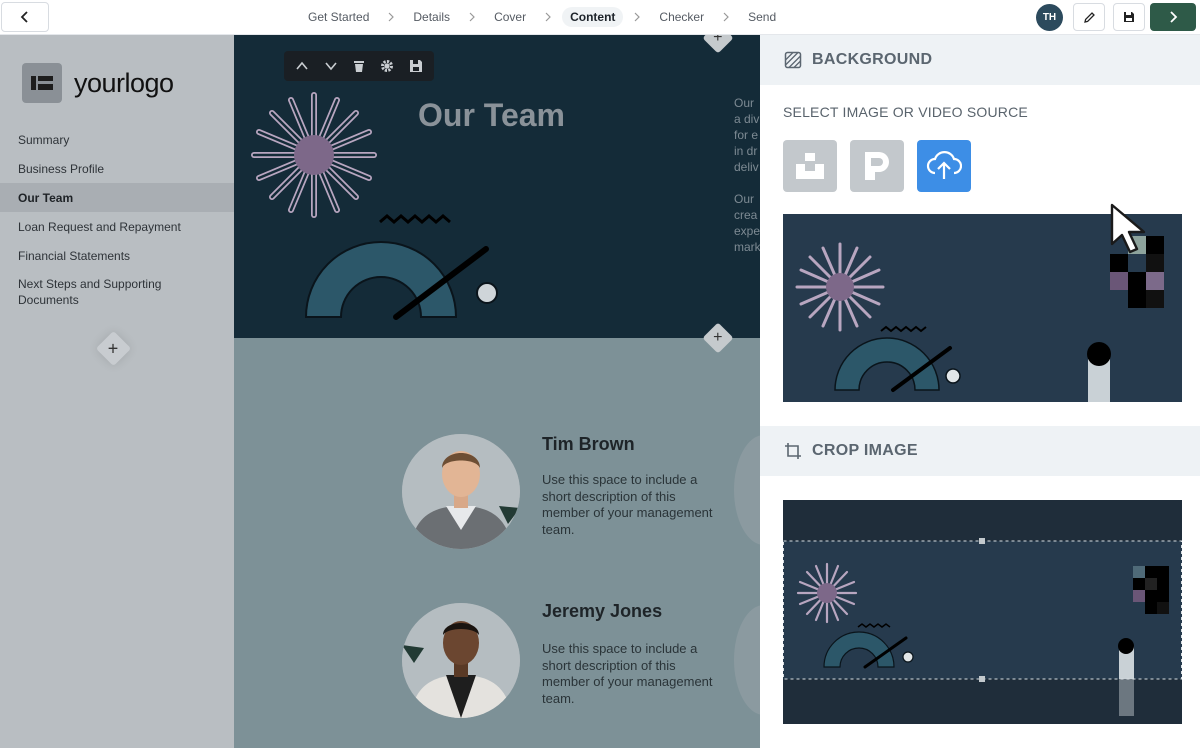 This screenshot has width=1200, height=748. I want to click on crop-title: CROP IMAGE, so click(865, 450).